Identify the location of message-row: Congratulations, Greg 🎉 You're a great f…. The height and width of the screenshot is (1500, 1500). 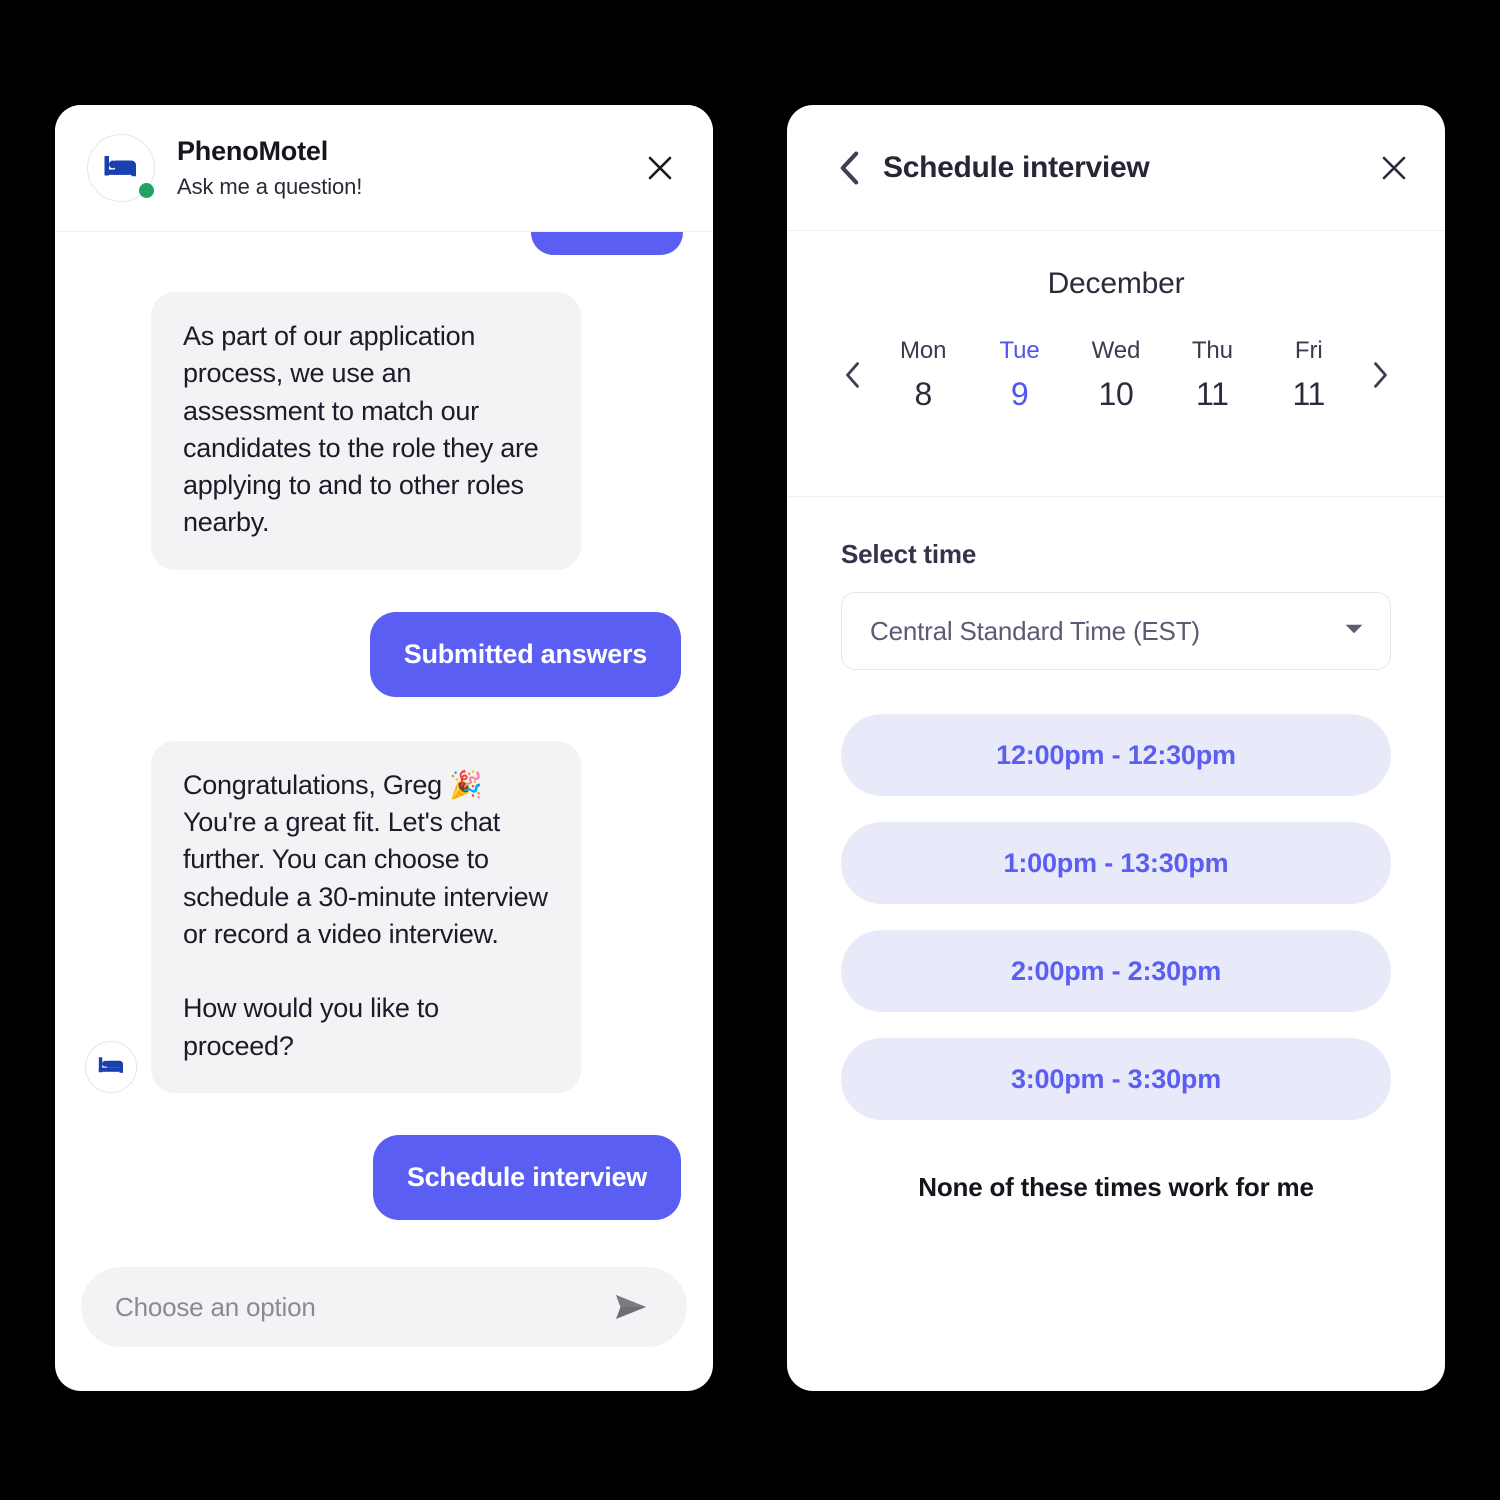
(384, 916).